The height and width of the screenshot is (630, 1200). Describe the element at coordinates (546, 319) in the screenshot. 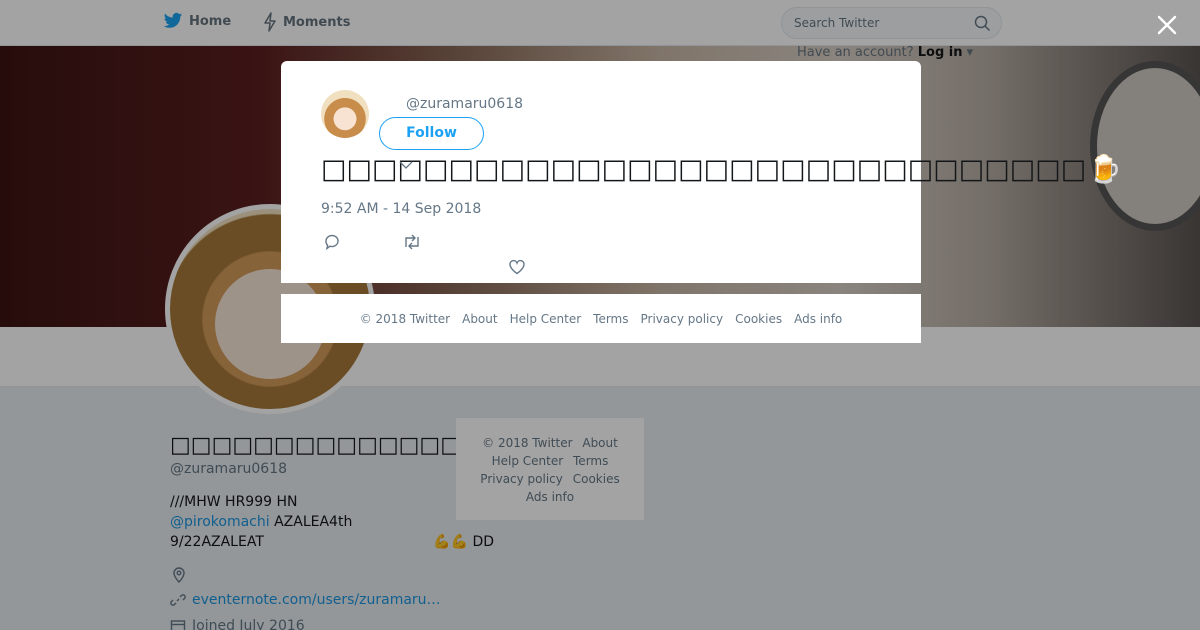

I see `footer-help: Help Center` at that location.